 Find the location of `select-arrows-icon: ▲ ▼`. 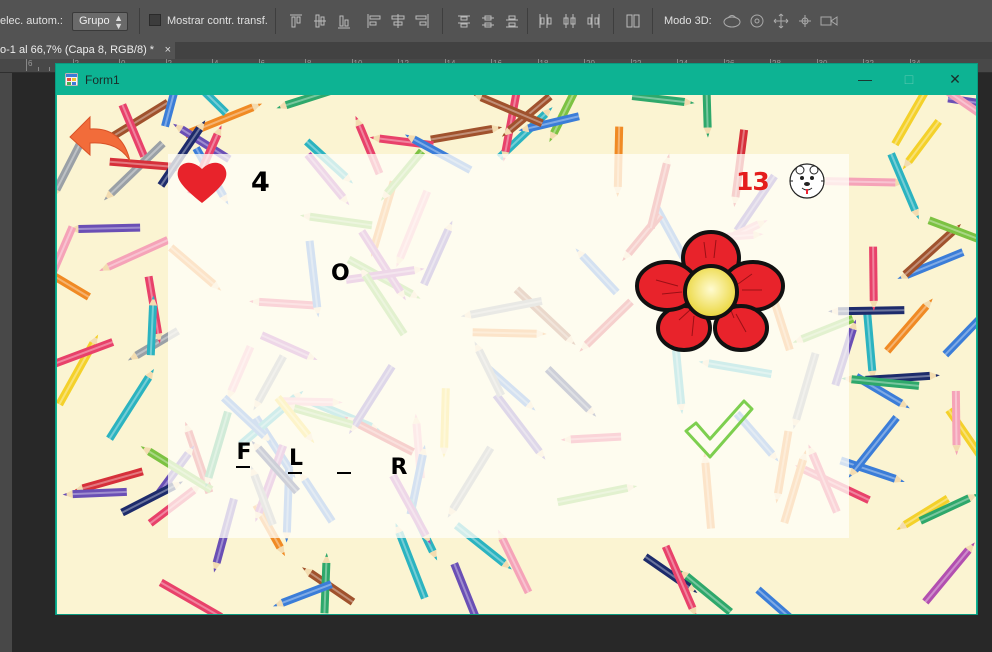

select-arrows-icon: ▲ ▼ is located at coordinates (118, 22).